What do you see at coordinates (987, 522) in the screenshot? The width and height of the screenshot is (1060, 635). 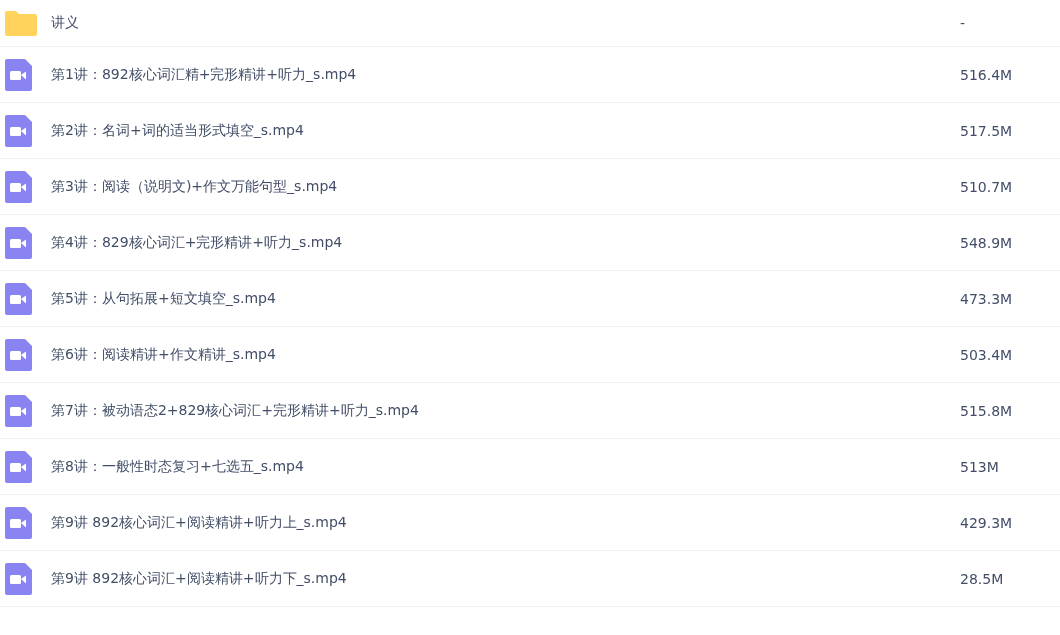 I see `file-size: 429.3M` at bounding box center [987, 522].